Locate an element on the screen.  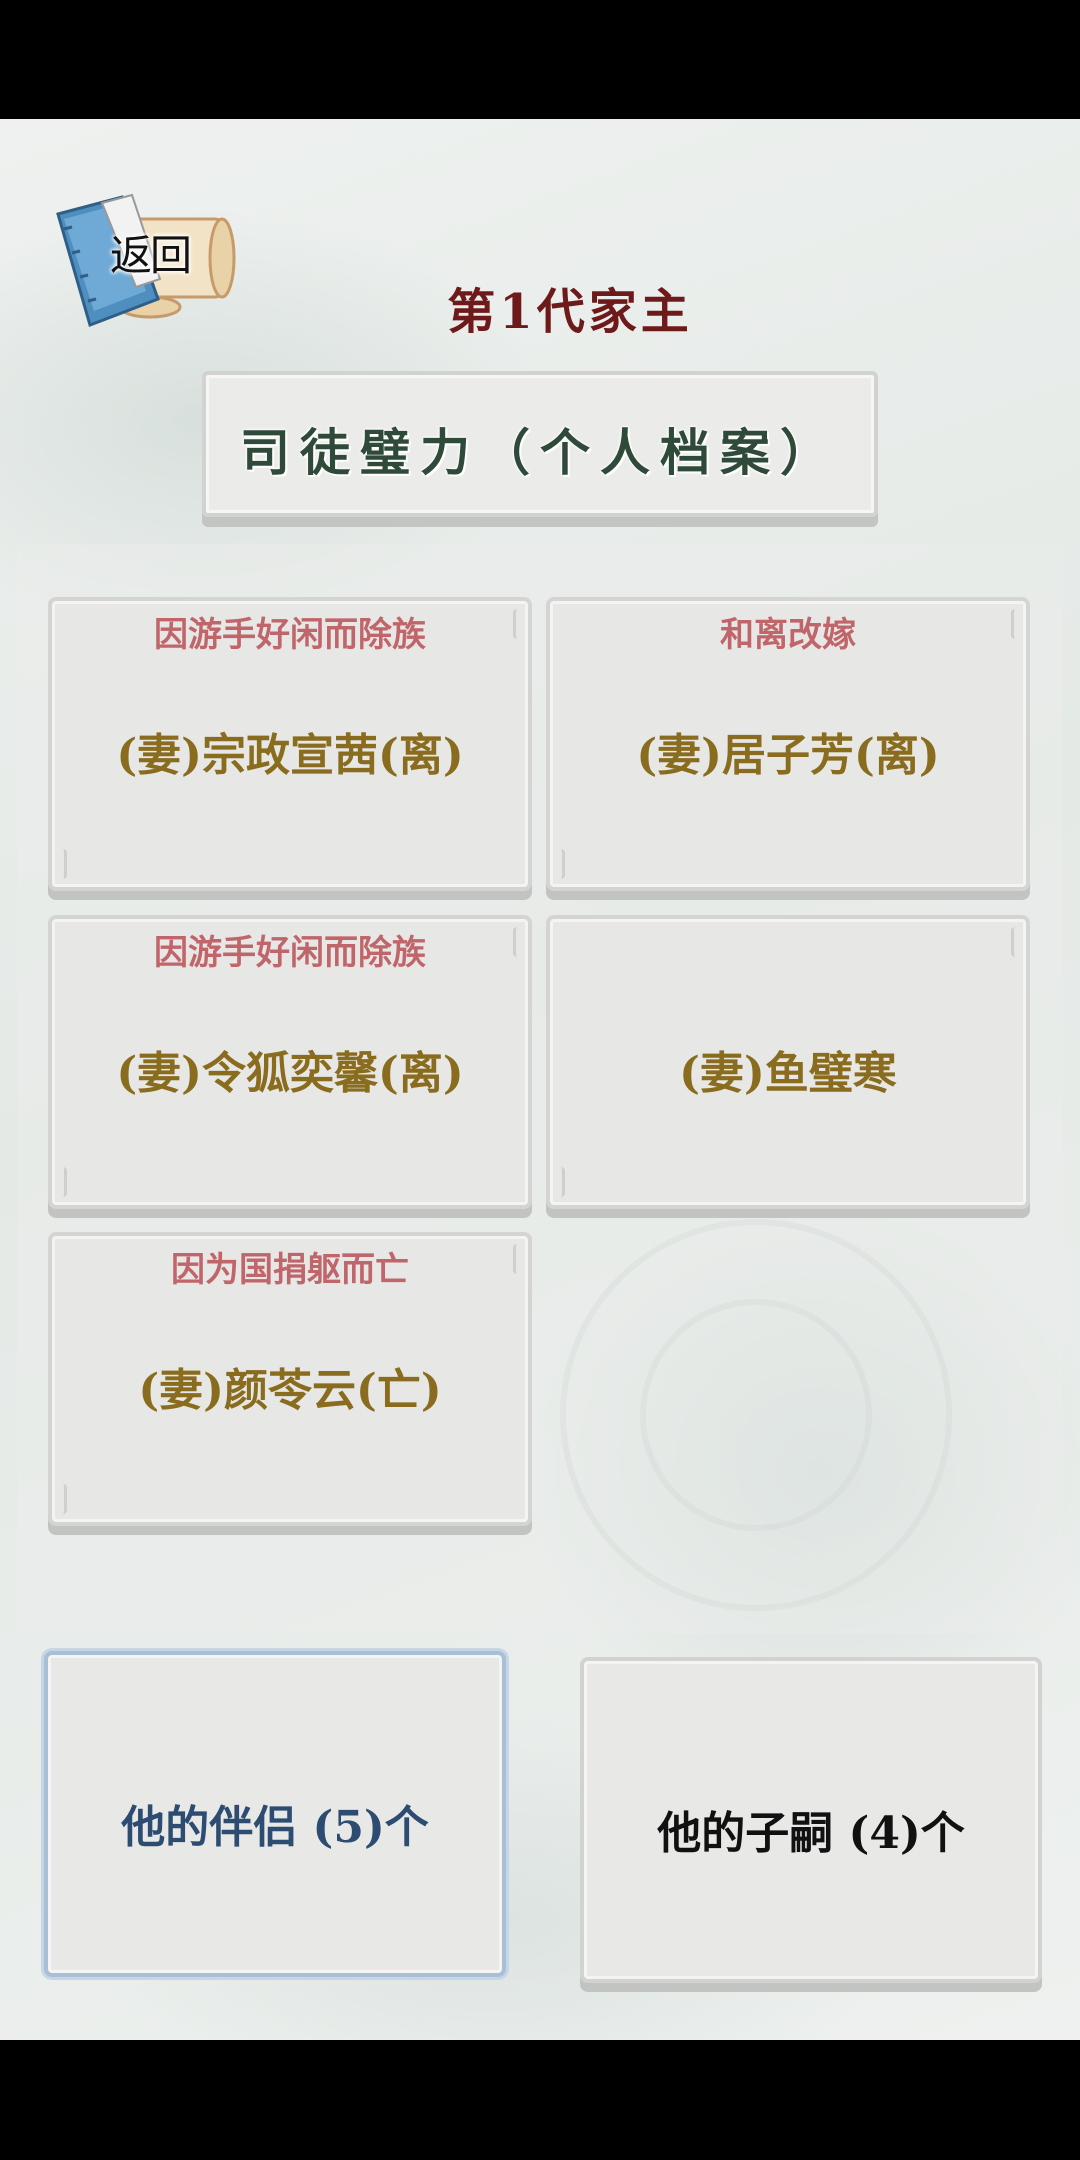
spouse-name: (妻)居子芳(离) is located at coordinates (788, 755).